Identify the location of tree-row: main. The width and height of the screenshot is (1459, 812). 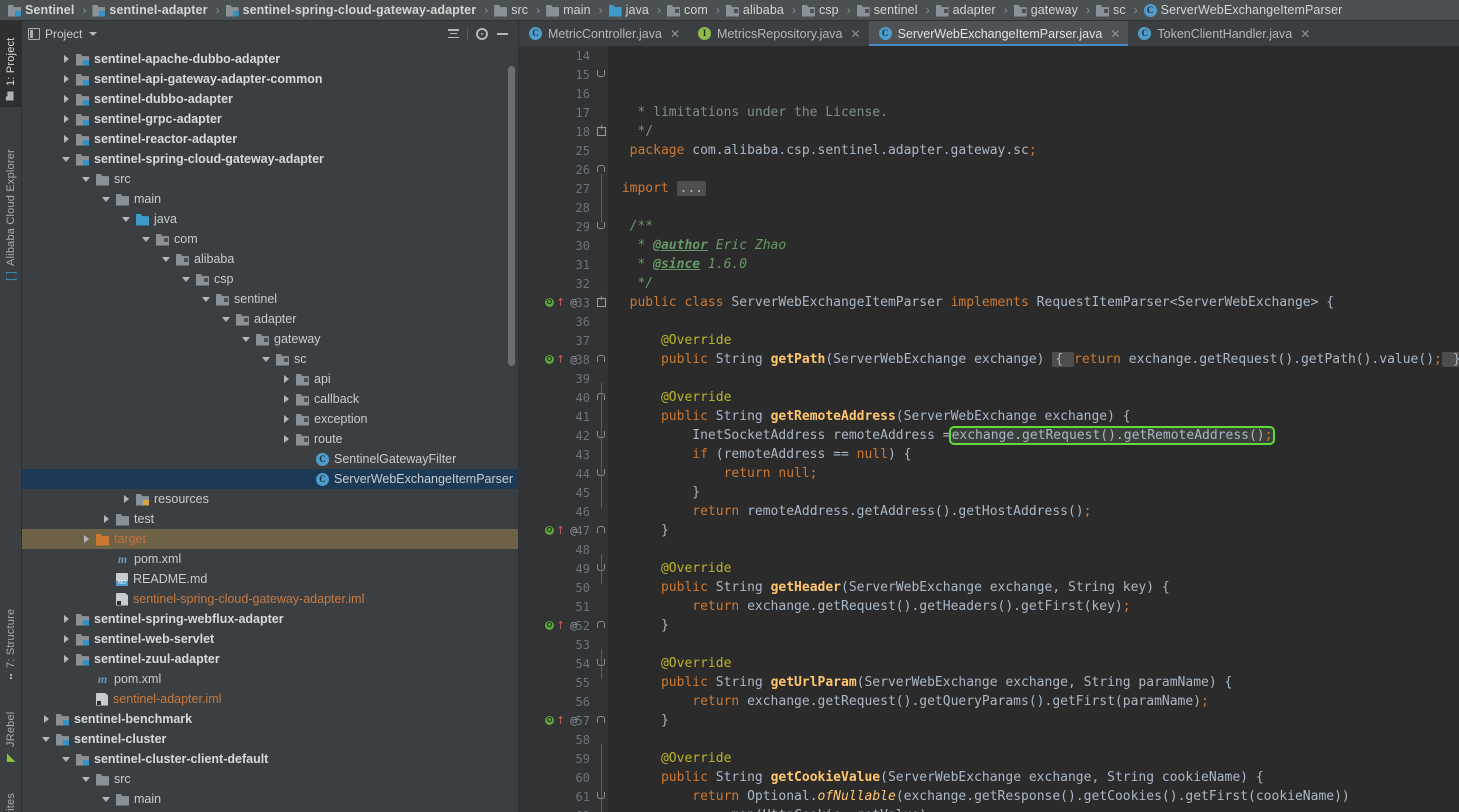
(270, 799).